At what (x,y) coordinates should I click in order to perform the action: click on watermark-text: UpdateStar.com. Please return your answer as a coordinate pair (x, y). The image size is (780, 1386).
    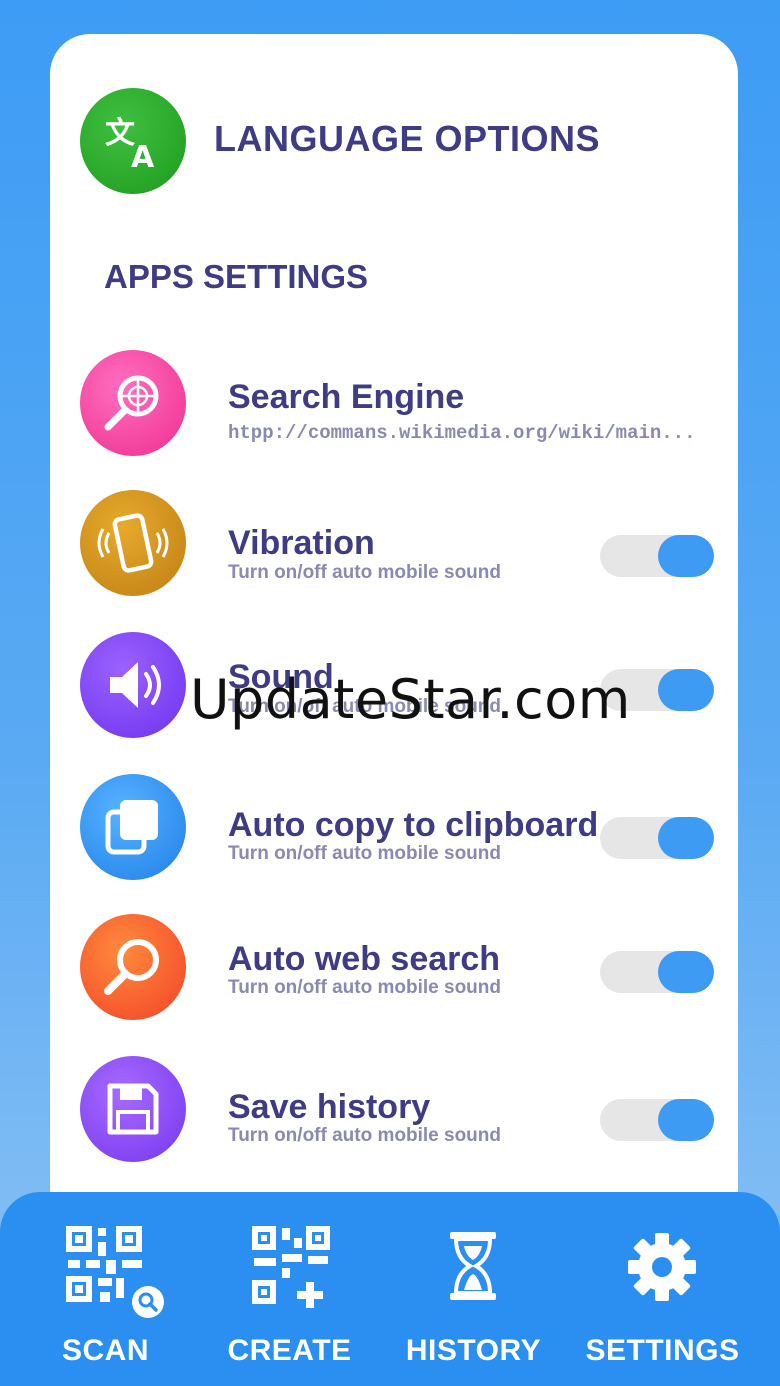
    Looking at the image, I should click on (410, 699).